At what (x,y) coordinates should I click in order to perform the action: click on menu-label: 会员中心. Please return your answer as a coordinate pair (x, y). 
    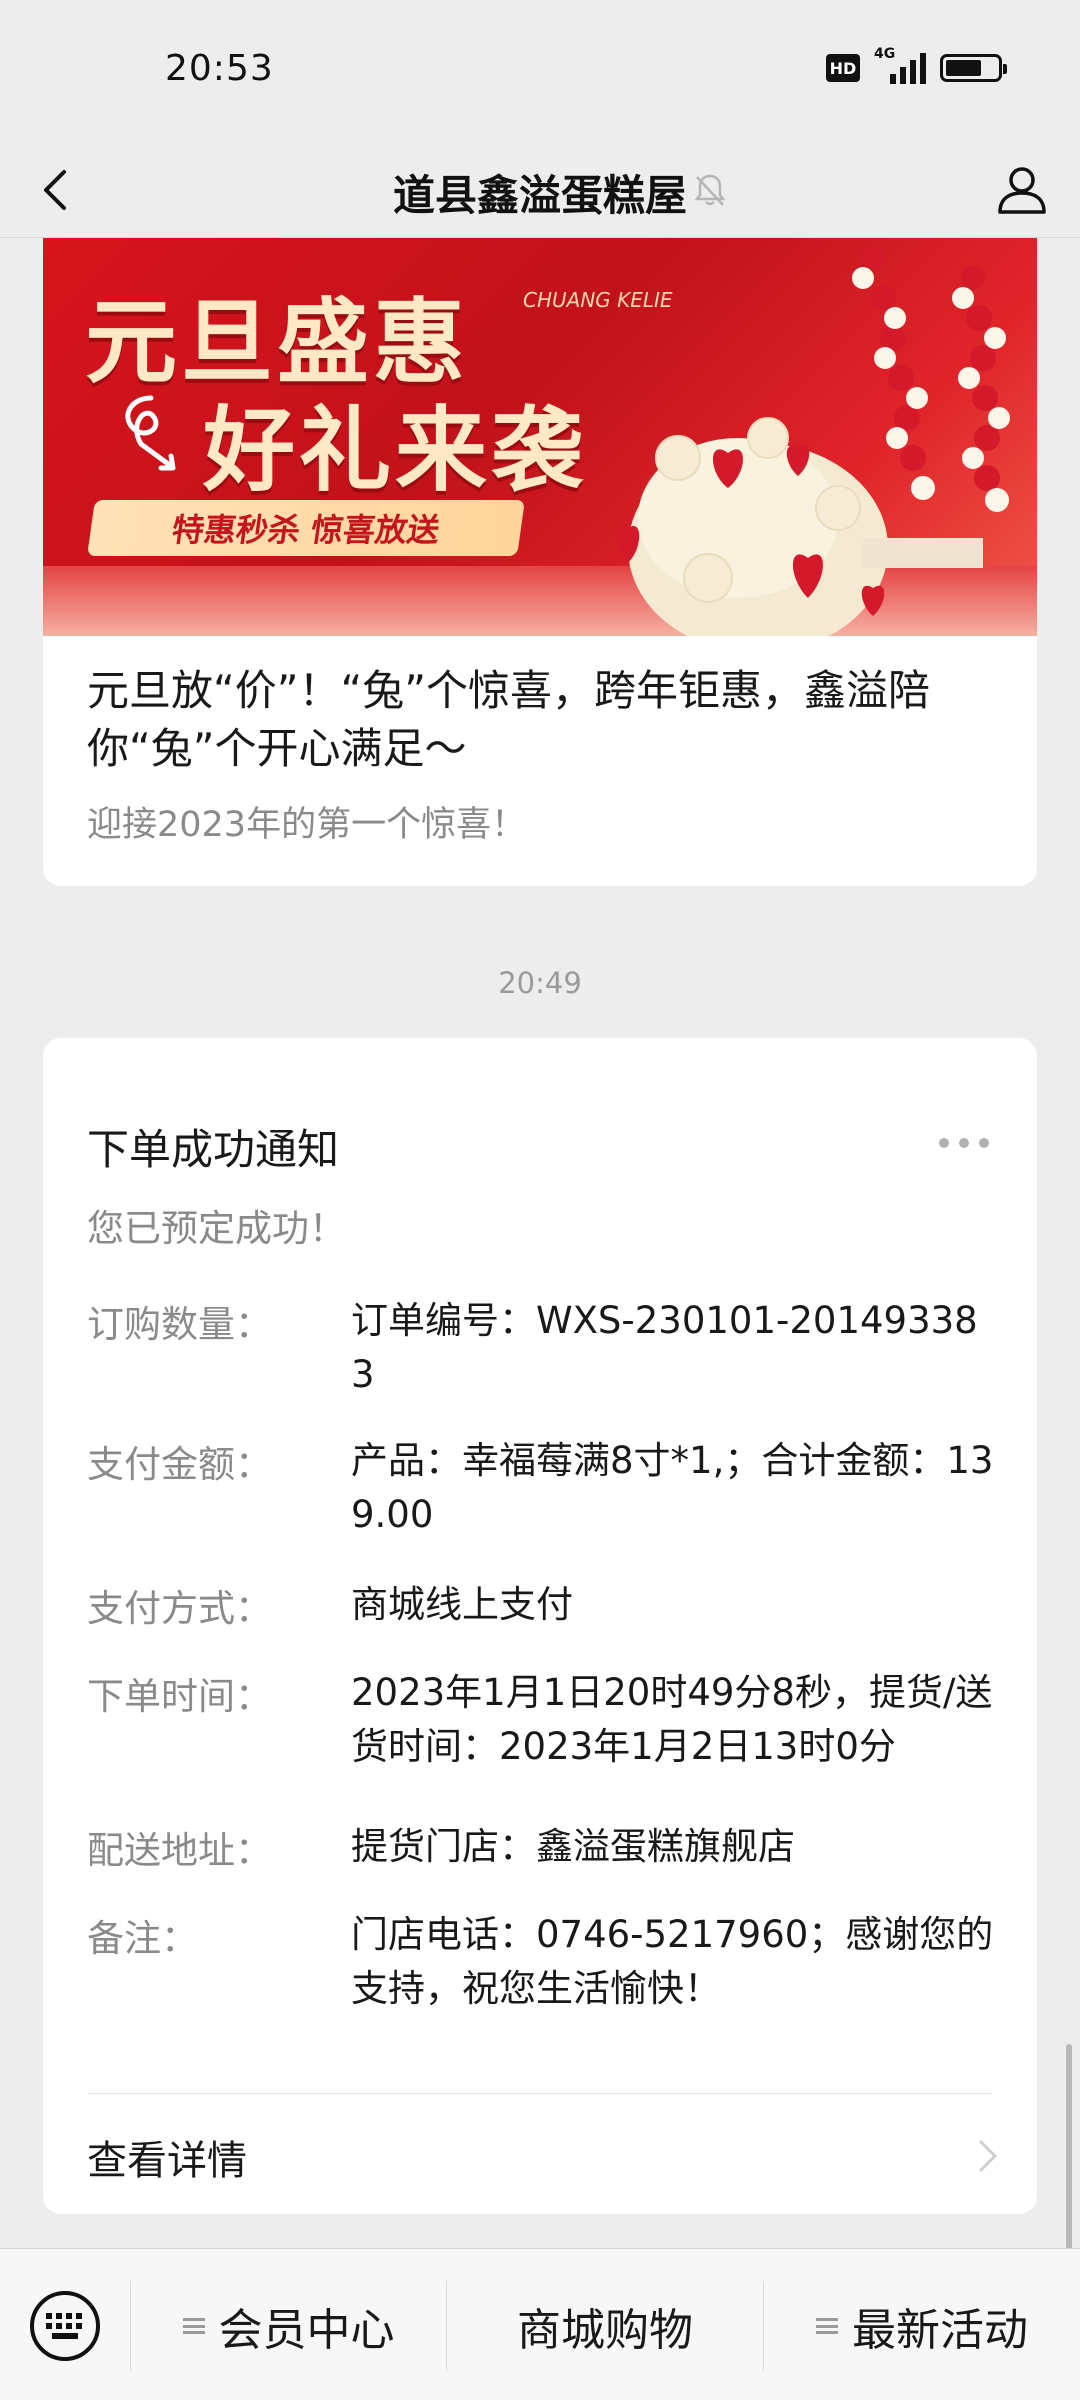
    Looking at the image, I should click on (306, 2330).